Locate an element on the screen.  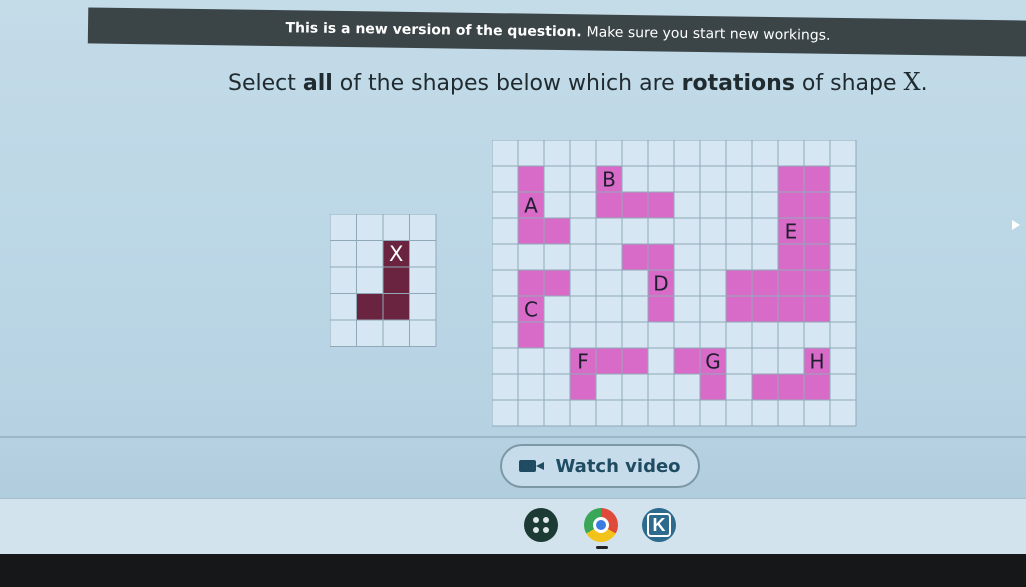
banner-bold-text: This is a new version of the question. is located at coordinates (433, 30).